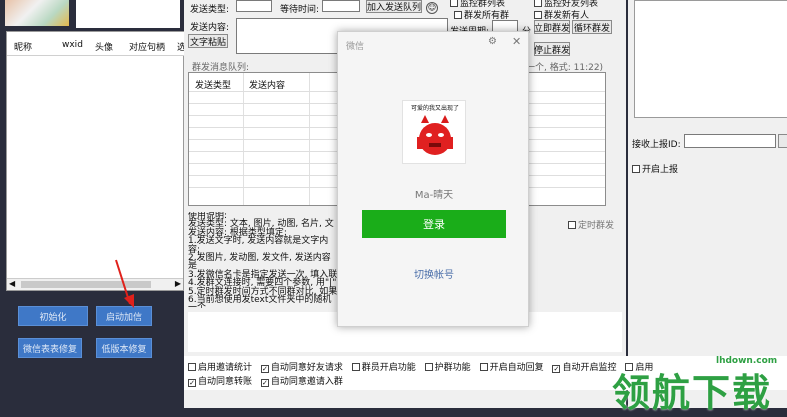  Describe the element at coordinates (432, 8) in the screenshot. I see `smiley-icon: ☺` at that location.